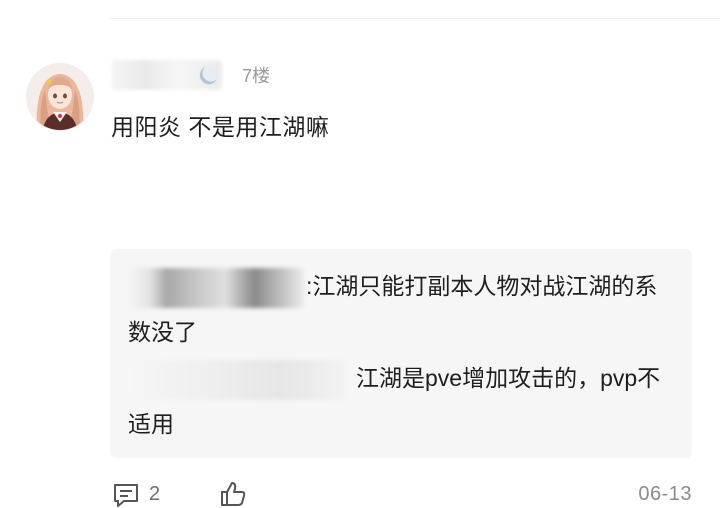  Describe the element at coordinates (415, 18) in the screenshot. I see `top-divider` at that location.